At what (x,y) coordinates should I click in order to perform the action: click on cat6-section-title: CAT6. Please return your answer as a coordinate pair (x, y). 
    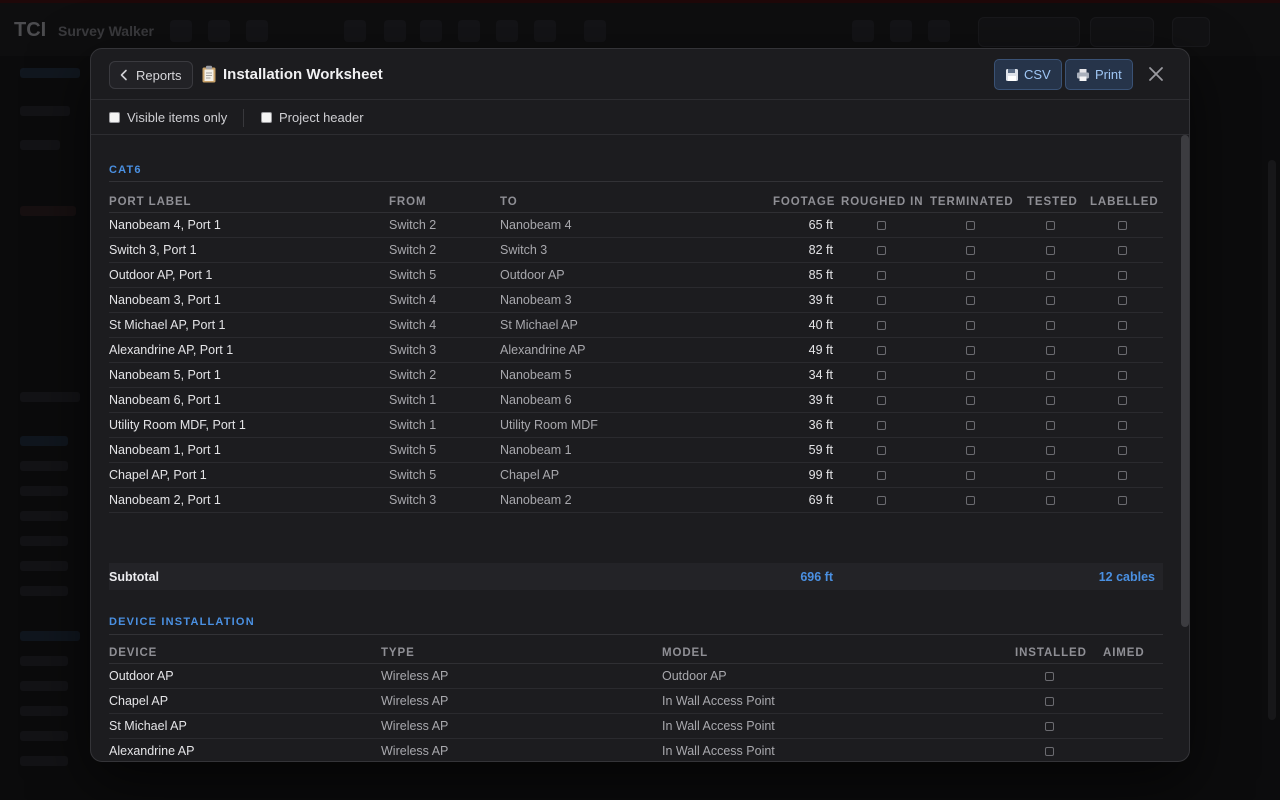
    Looking at the image, I should click on (125, 170).